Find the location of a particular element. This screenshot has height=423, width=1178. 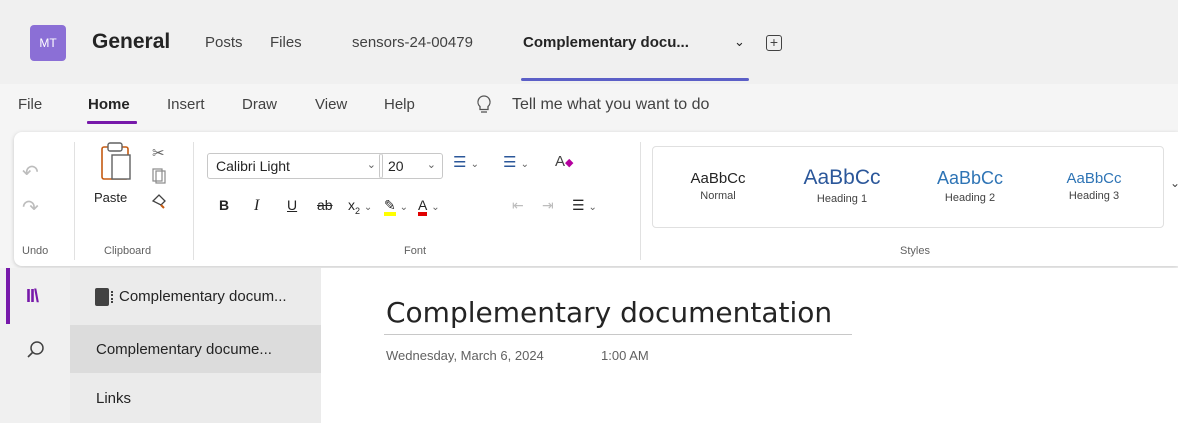

page-title: Complementary documentation is located at coordinates (609, 312).